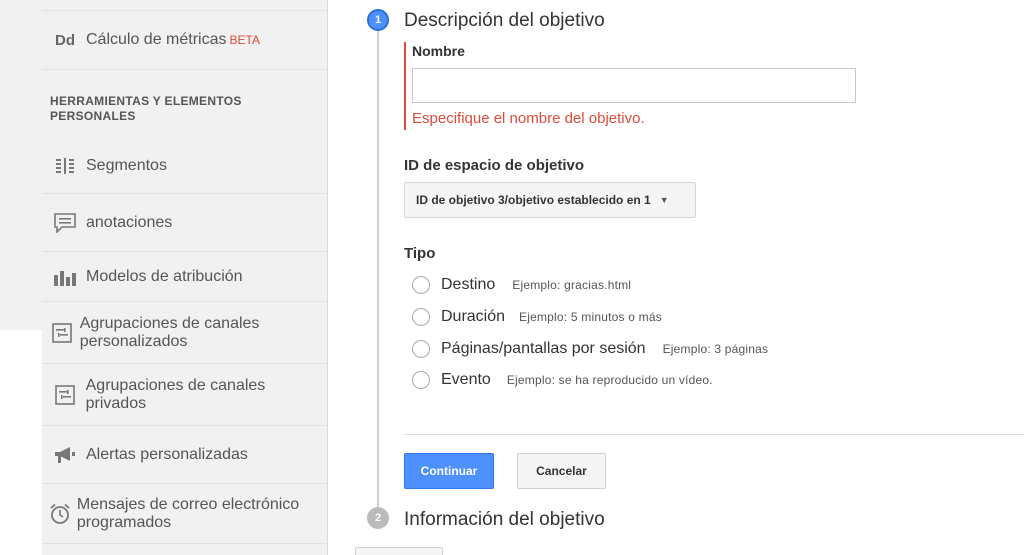  I want to click on type-option-label: Destino, so click(468, 284).